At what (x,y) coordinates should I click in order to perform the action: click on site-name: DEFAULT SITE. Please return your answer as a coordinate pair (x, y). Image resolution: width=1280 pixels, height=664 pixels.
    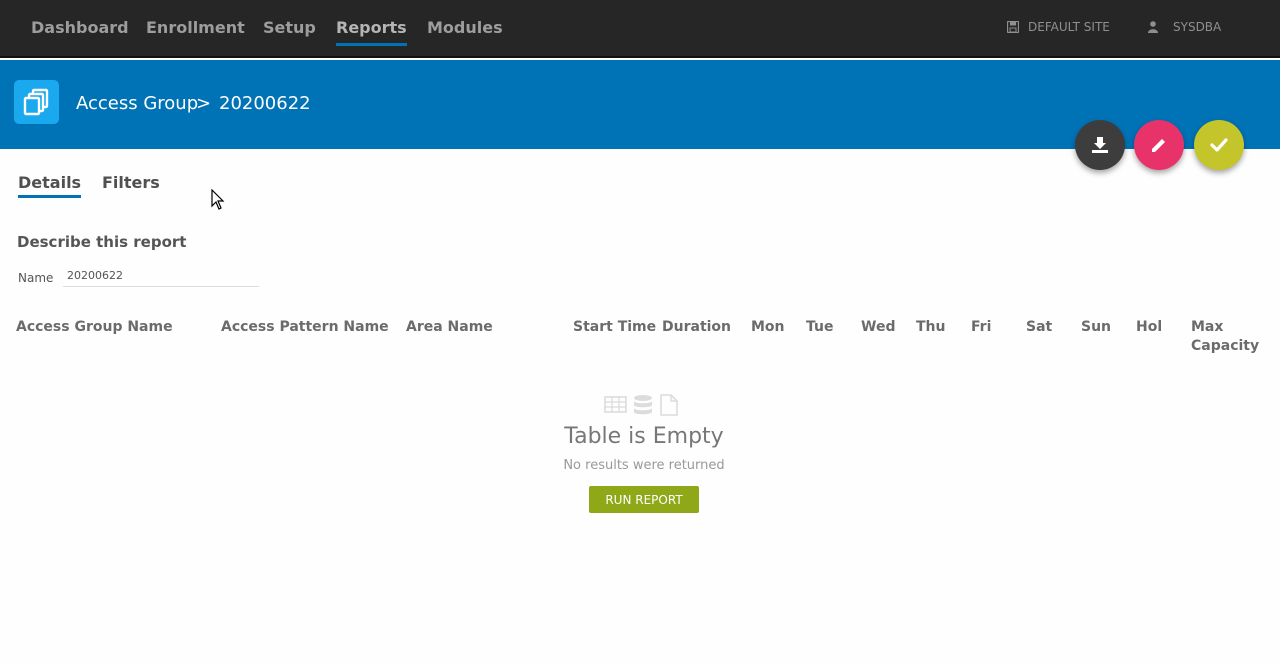
    Looking at the image, I should click on (1069, 27).